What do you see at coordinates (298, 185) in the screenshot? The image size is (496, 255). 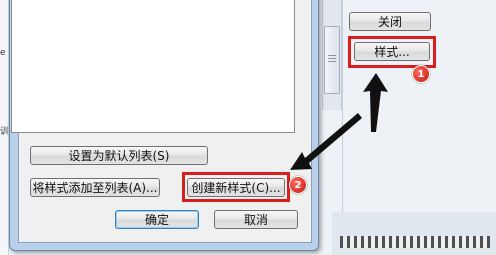 I see `step-2-badge: 2` at bounding box center [298, 185].